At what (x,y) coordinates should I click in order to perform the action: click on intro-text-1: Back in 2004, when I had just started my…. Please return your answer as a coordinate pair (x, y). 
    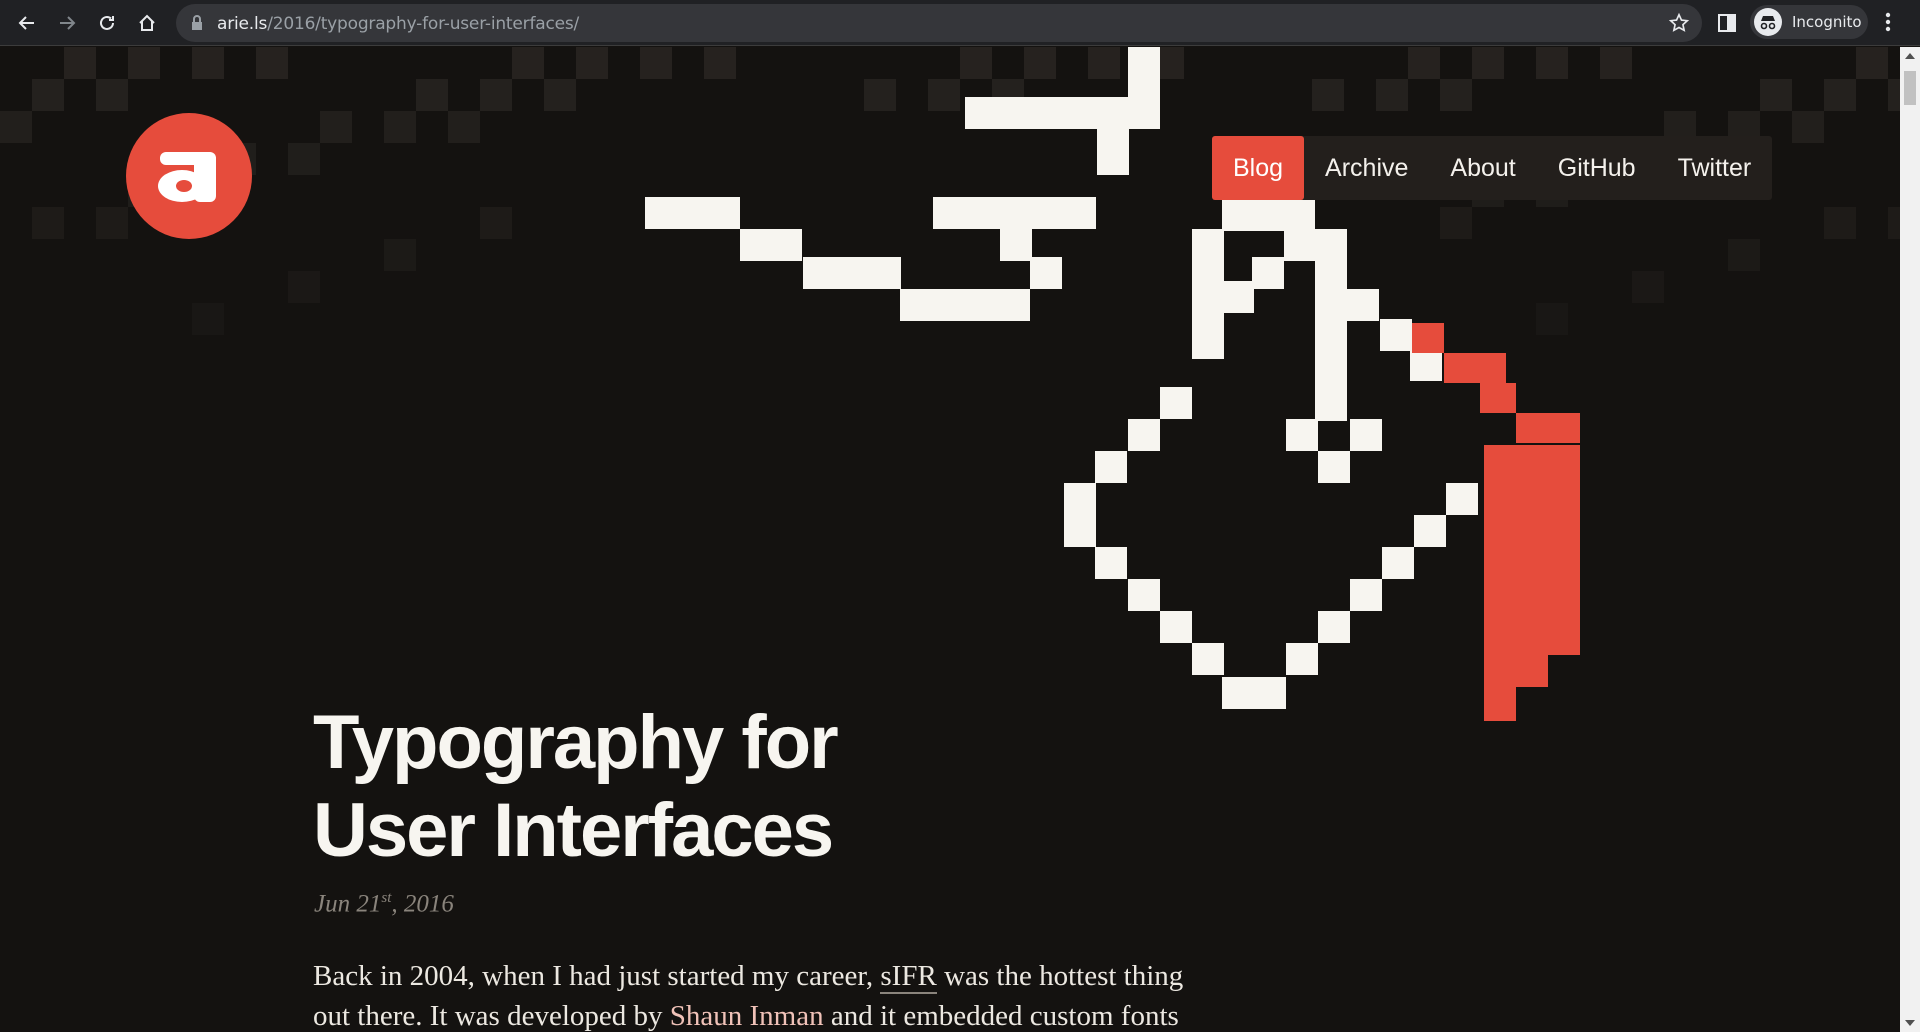
    Looking at the image, I should click on (597, 976).